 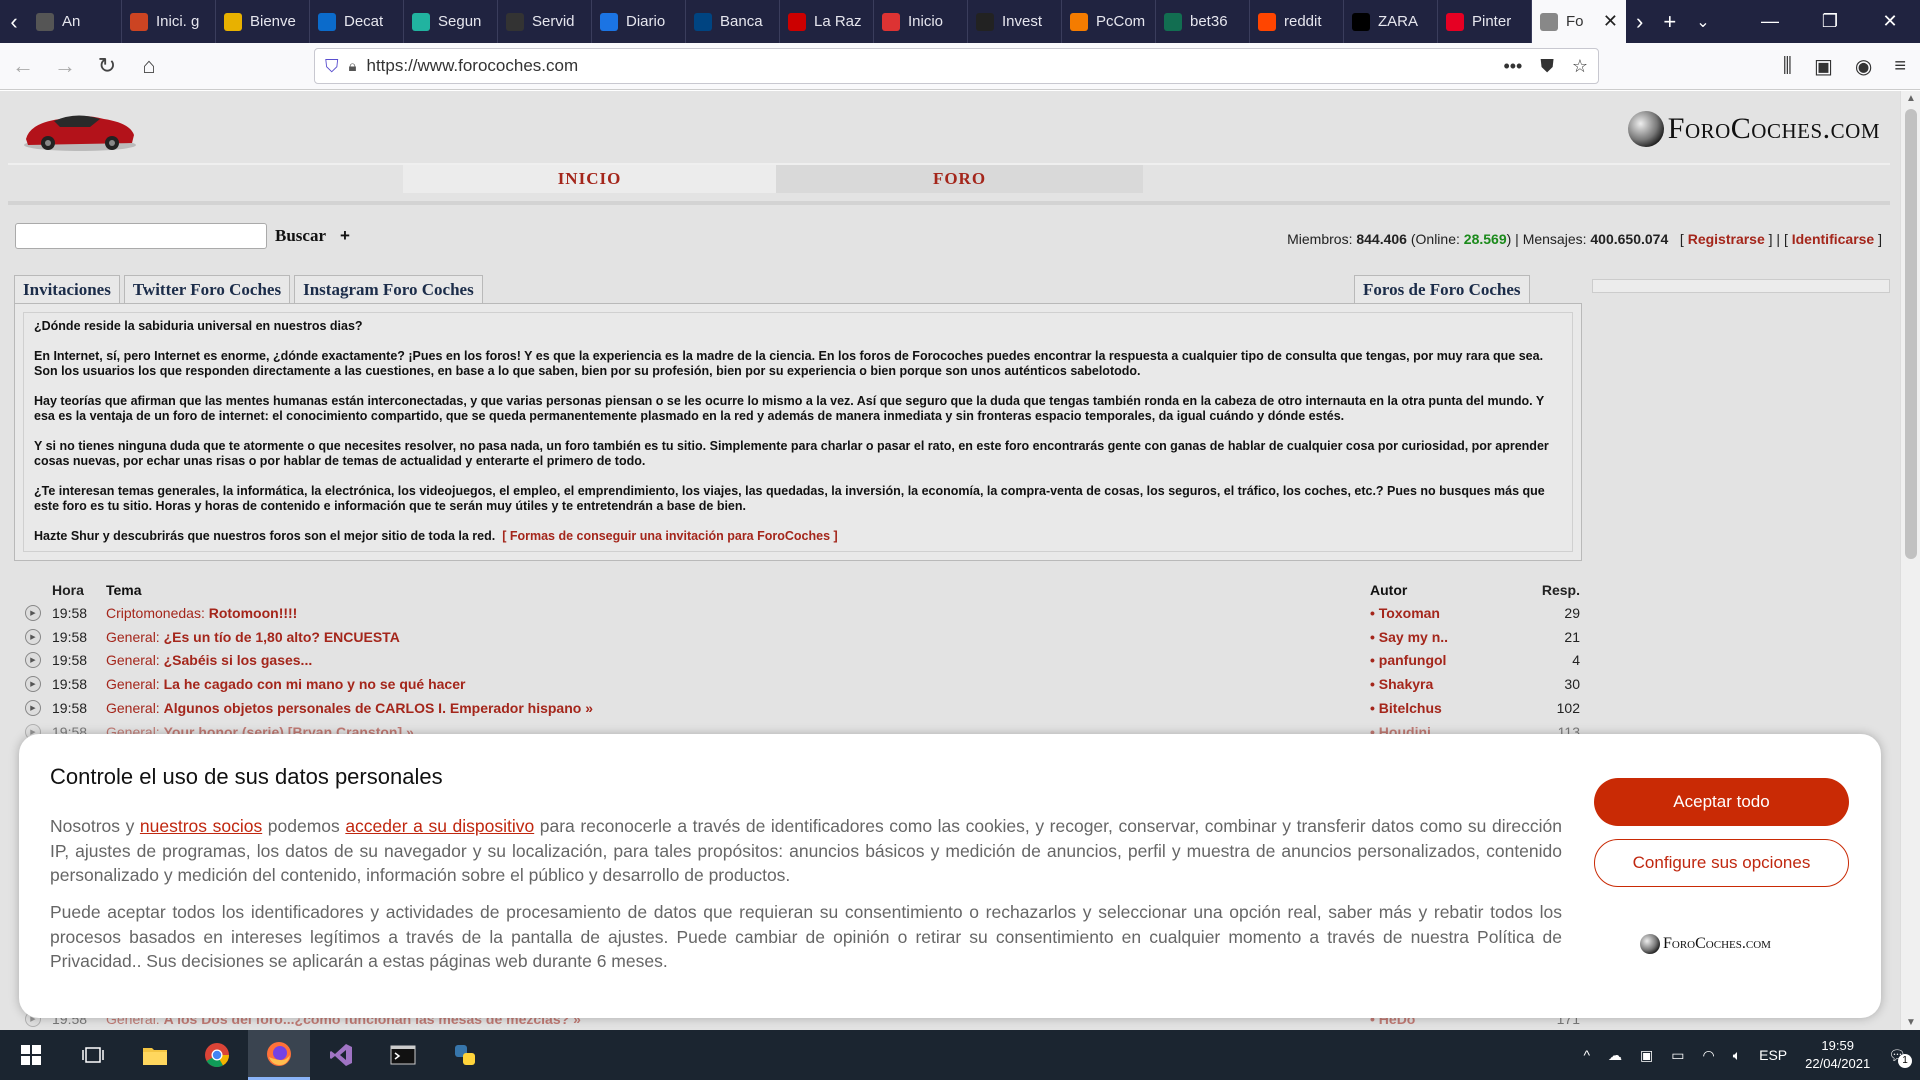 What do you see at coordinates (253, 613) in the screenshot?
I see `thread-title: Rotomoon!!!!` at bounding box center [253, 613].